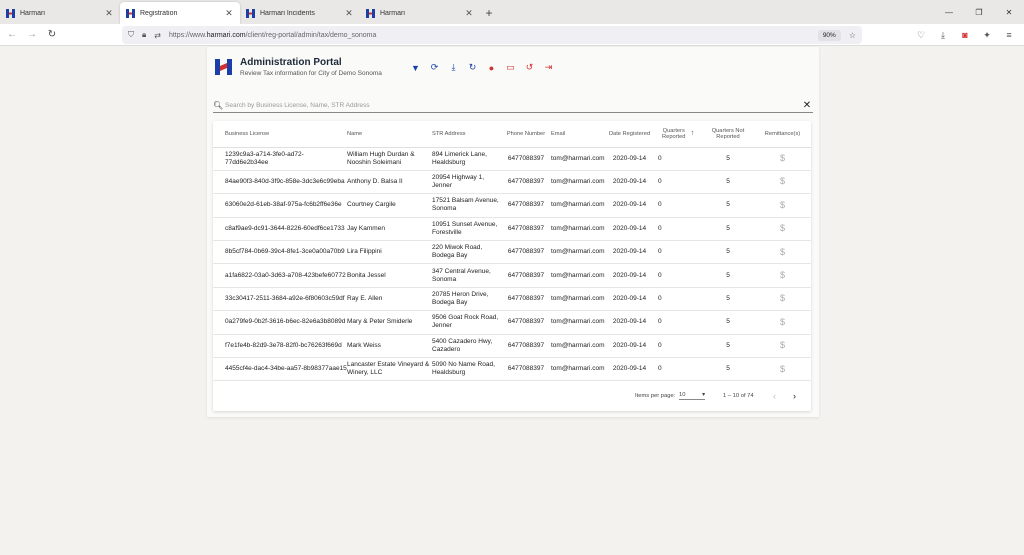 The image size is (1024, 555). Describe the element at coordinates (453, 67) in the screenshot. I see `download-icon: ⤓` at that location.